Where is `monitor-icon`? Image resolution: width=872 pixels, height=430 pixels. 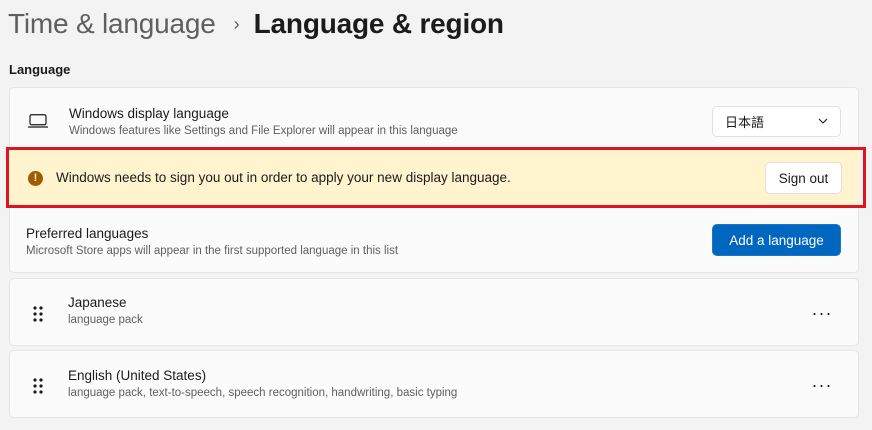 monitor-icon is located at coordinates (38, 121).